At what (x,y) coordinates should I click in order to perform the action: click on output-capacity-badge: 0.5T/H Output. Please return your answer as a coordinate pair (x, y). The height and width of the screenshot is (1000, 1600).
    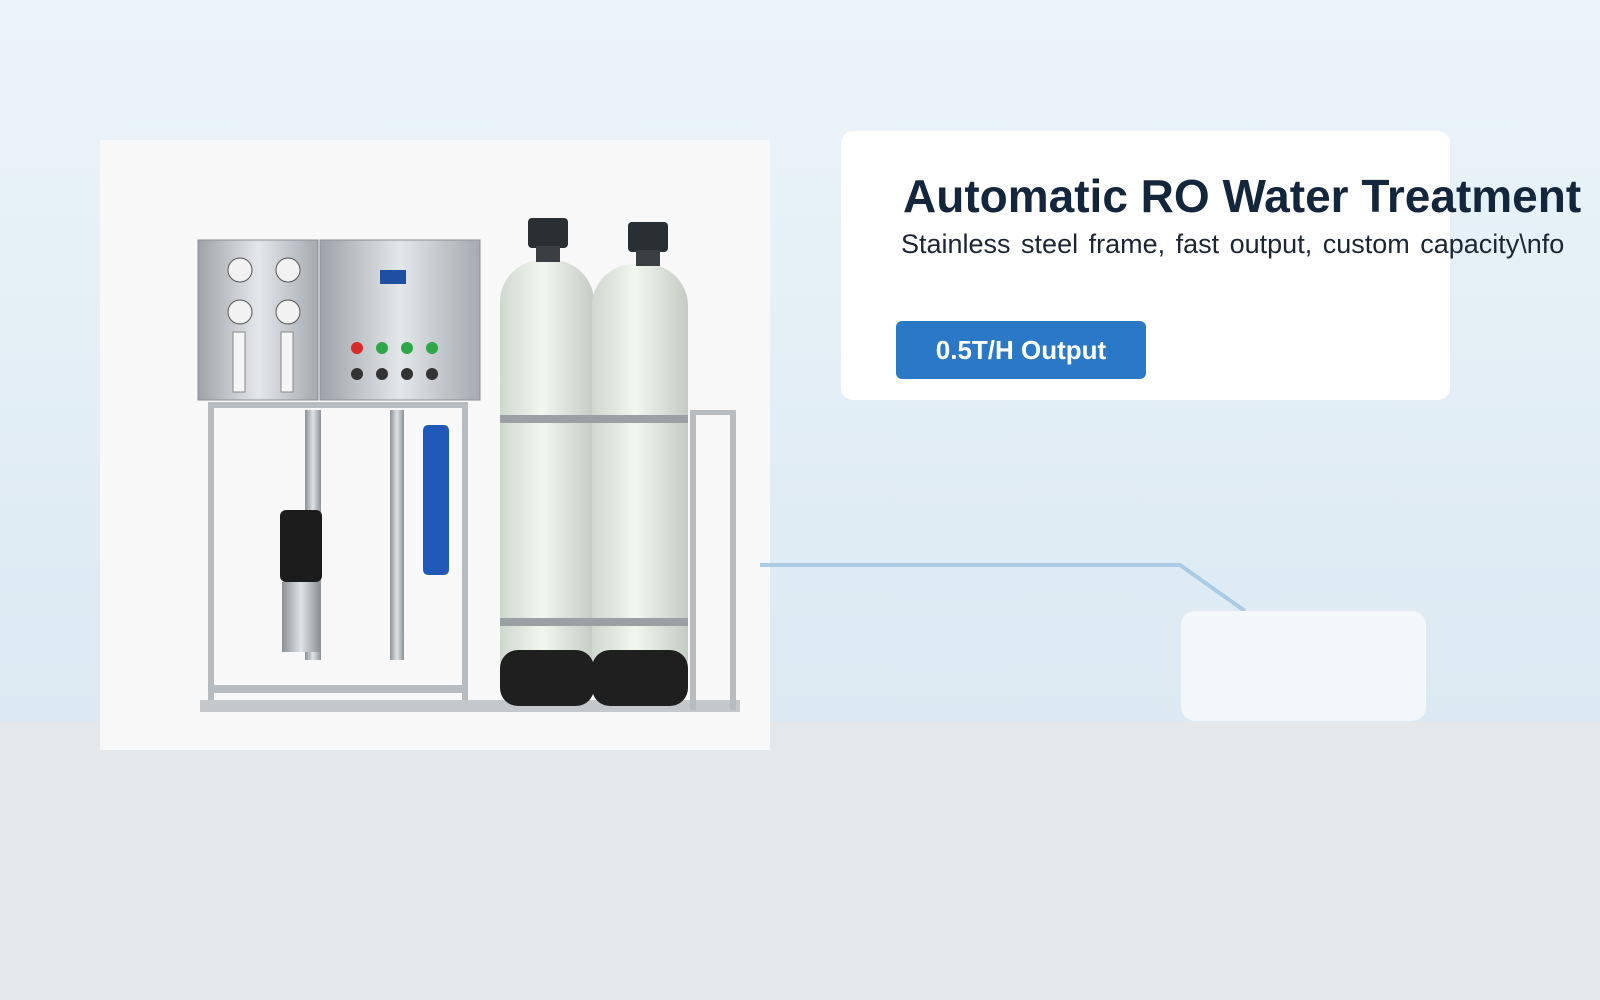
    Looking at the image, I should click on (1021, 350).